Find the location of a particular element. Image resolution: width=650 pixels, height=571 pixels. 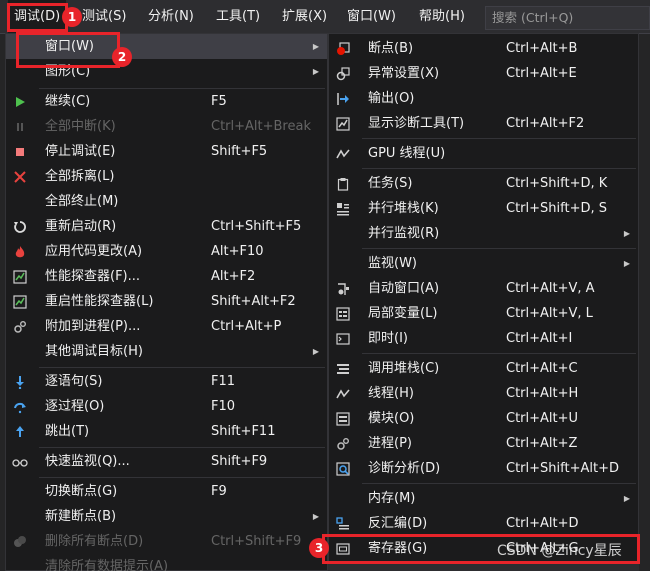

menu-help: 帮助(H) is located at coordinates (442, 17).